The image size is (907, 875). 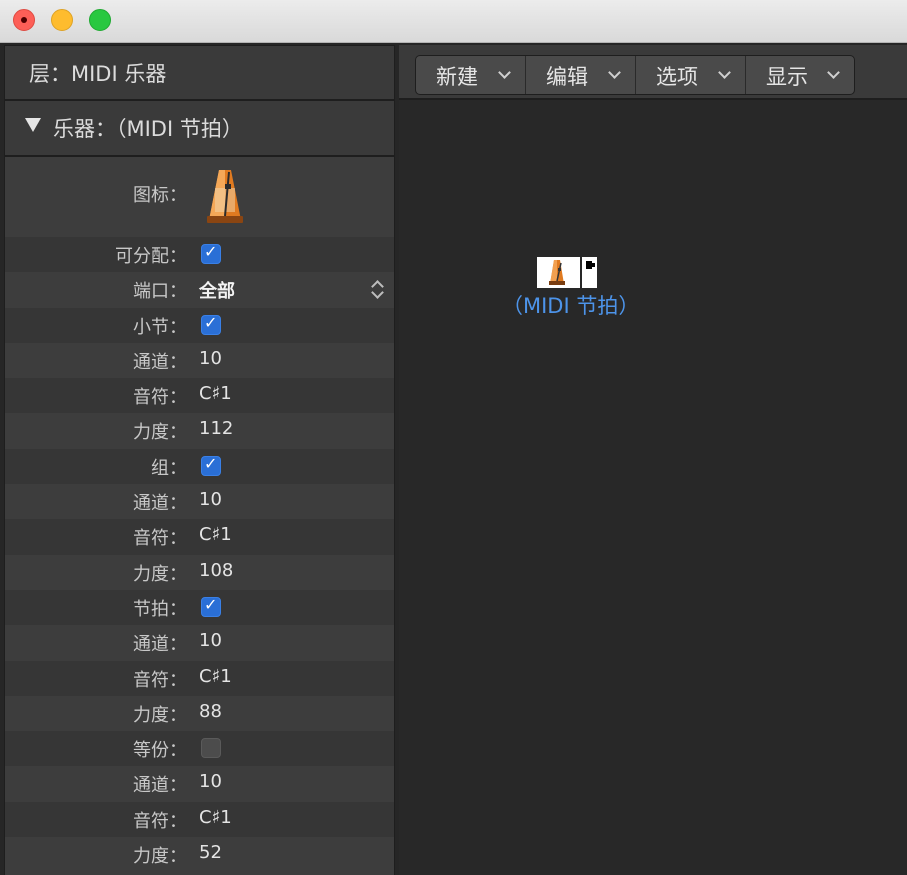 What do you see at coordinates (677, 77) in the screenshot?
I see `menu-button-label: 选项` at bounding box center [677, 77].